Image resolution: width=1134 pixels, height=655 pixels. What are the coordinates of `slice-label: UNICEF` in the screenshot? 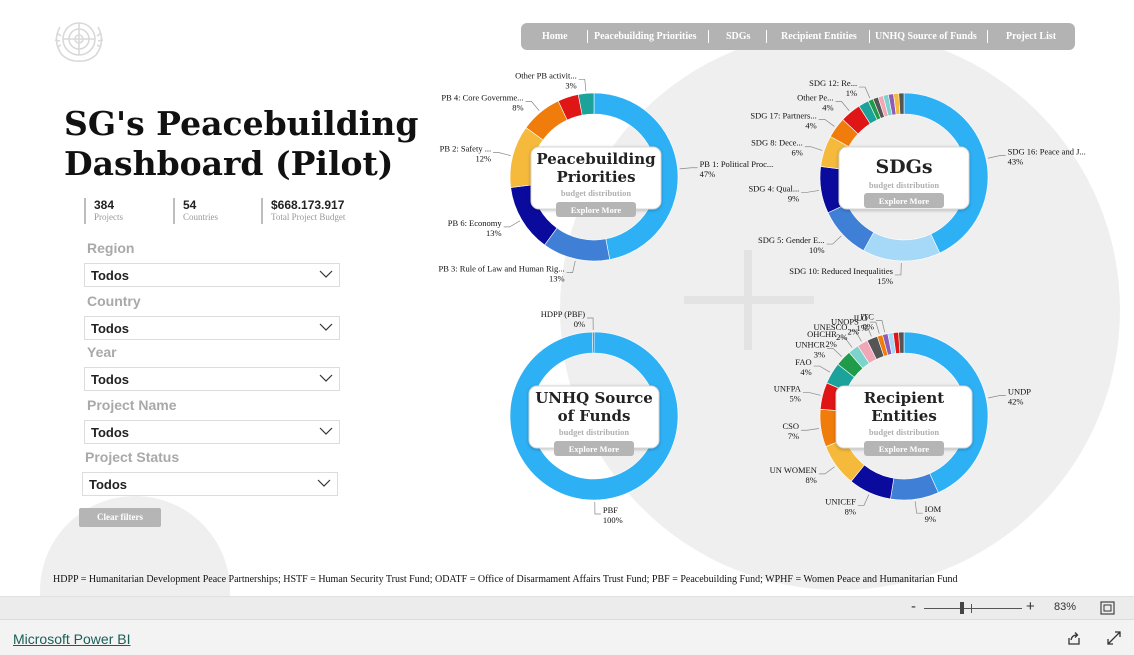 It's located at (840, 501).